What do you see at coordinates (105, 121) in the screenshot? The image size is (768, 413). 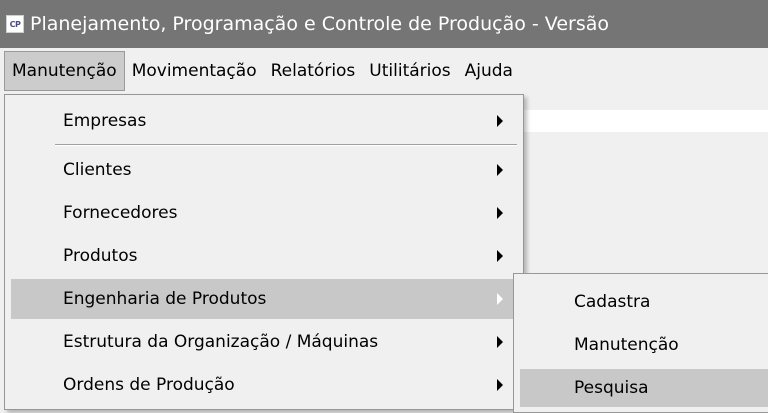 I see `menu-item-label: Empresas` at bounding box center [105, 121].